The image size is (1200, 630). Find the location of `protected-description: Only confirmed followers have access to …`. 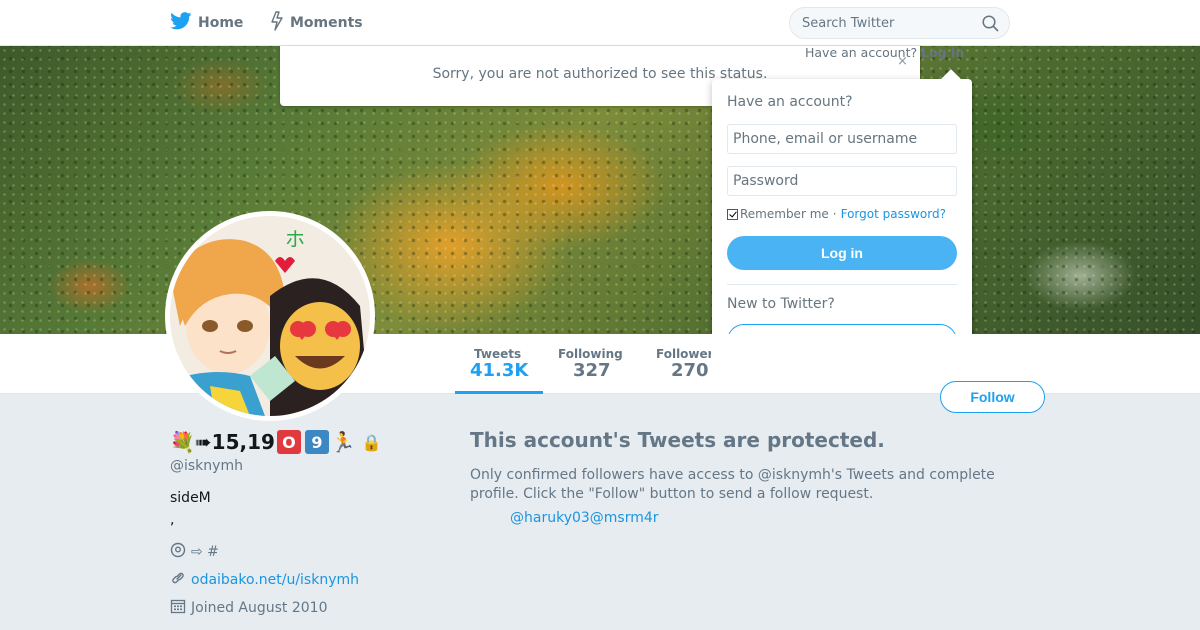

protected-description: Only confirmed followers have access to … is located at coordinates (732, 484).